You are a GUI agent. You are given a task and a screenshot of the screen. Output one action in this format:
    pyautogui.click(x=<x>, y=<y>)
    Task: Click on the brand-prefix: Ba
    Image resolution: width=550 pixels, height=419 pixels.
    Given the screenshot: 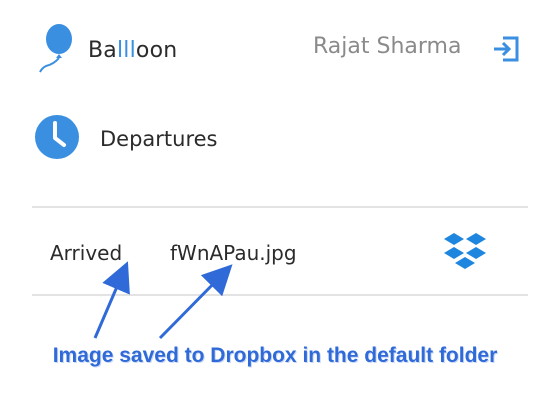 What is the action you would take?
    pyautogui.click(x=102, y=50)
    